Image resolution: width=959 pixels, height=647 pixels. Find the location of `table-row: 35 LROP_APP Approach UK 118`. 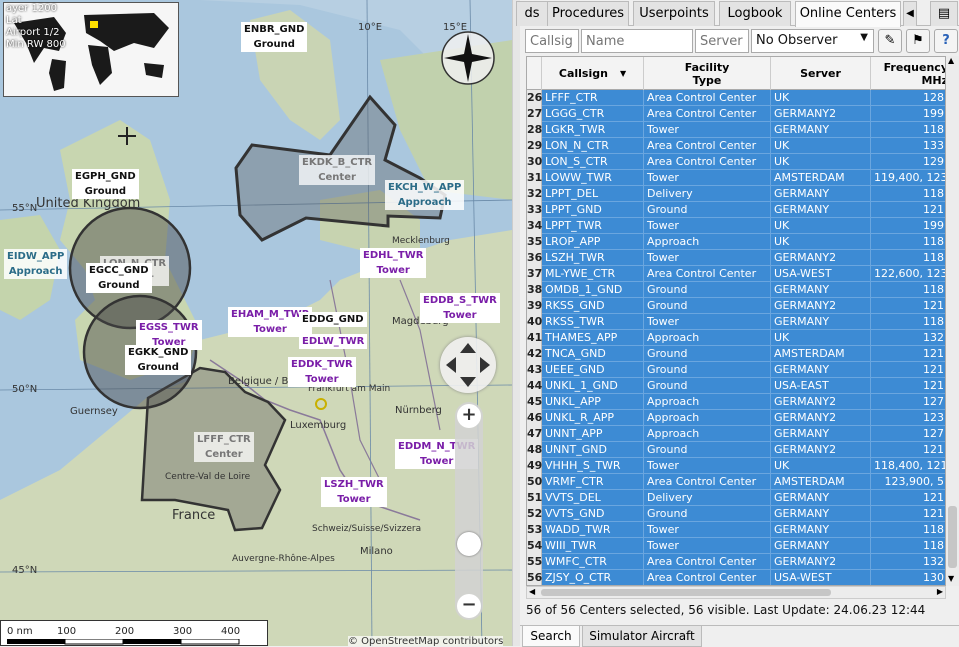

table-row: 35 LROP_APP Approach UK 118 is located at coordinates (736, 242).